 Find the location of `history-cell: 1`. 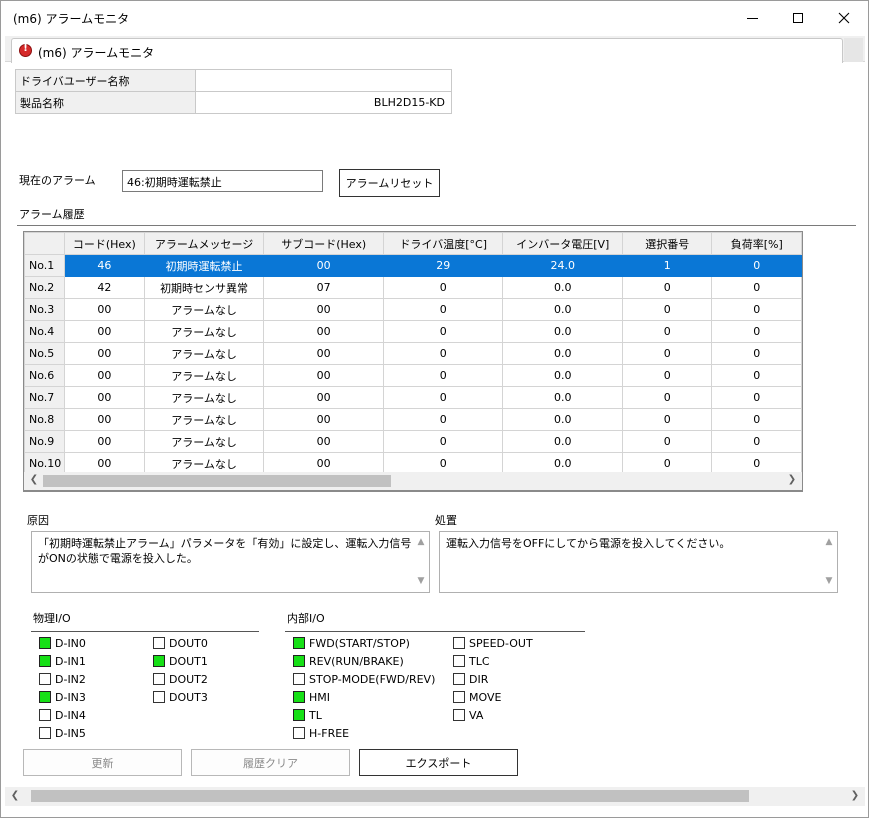

history-cell: 1 is located at coordinates (667, 265).